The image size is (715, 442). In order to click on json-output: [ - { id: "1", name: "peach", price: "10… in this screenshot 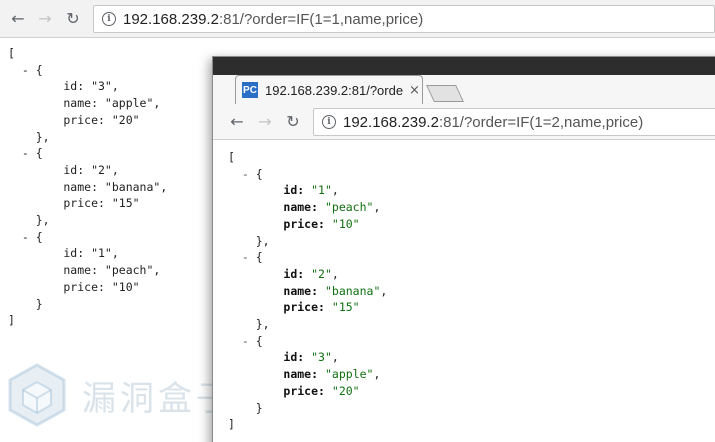, I will do `click(308, 291)`.